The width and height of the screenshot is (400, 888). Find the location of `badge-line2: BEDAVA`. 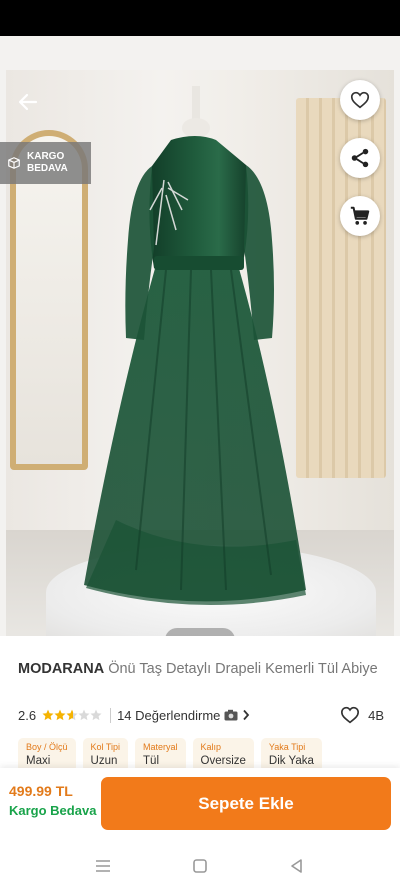

badge-line2: BEDAVA is located at coordinates (47, 168).